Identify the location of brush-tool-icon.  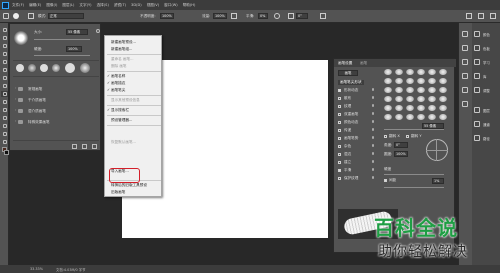
(4, 94).